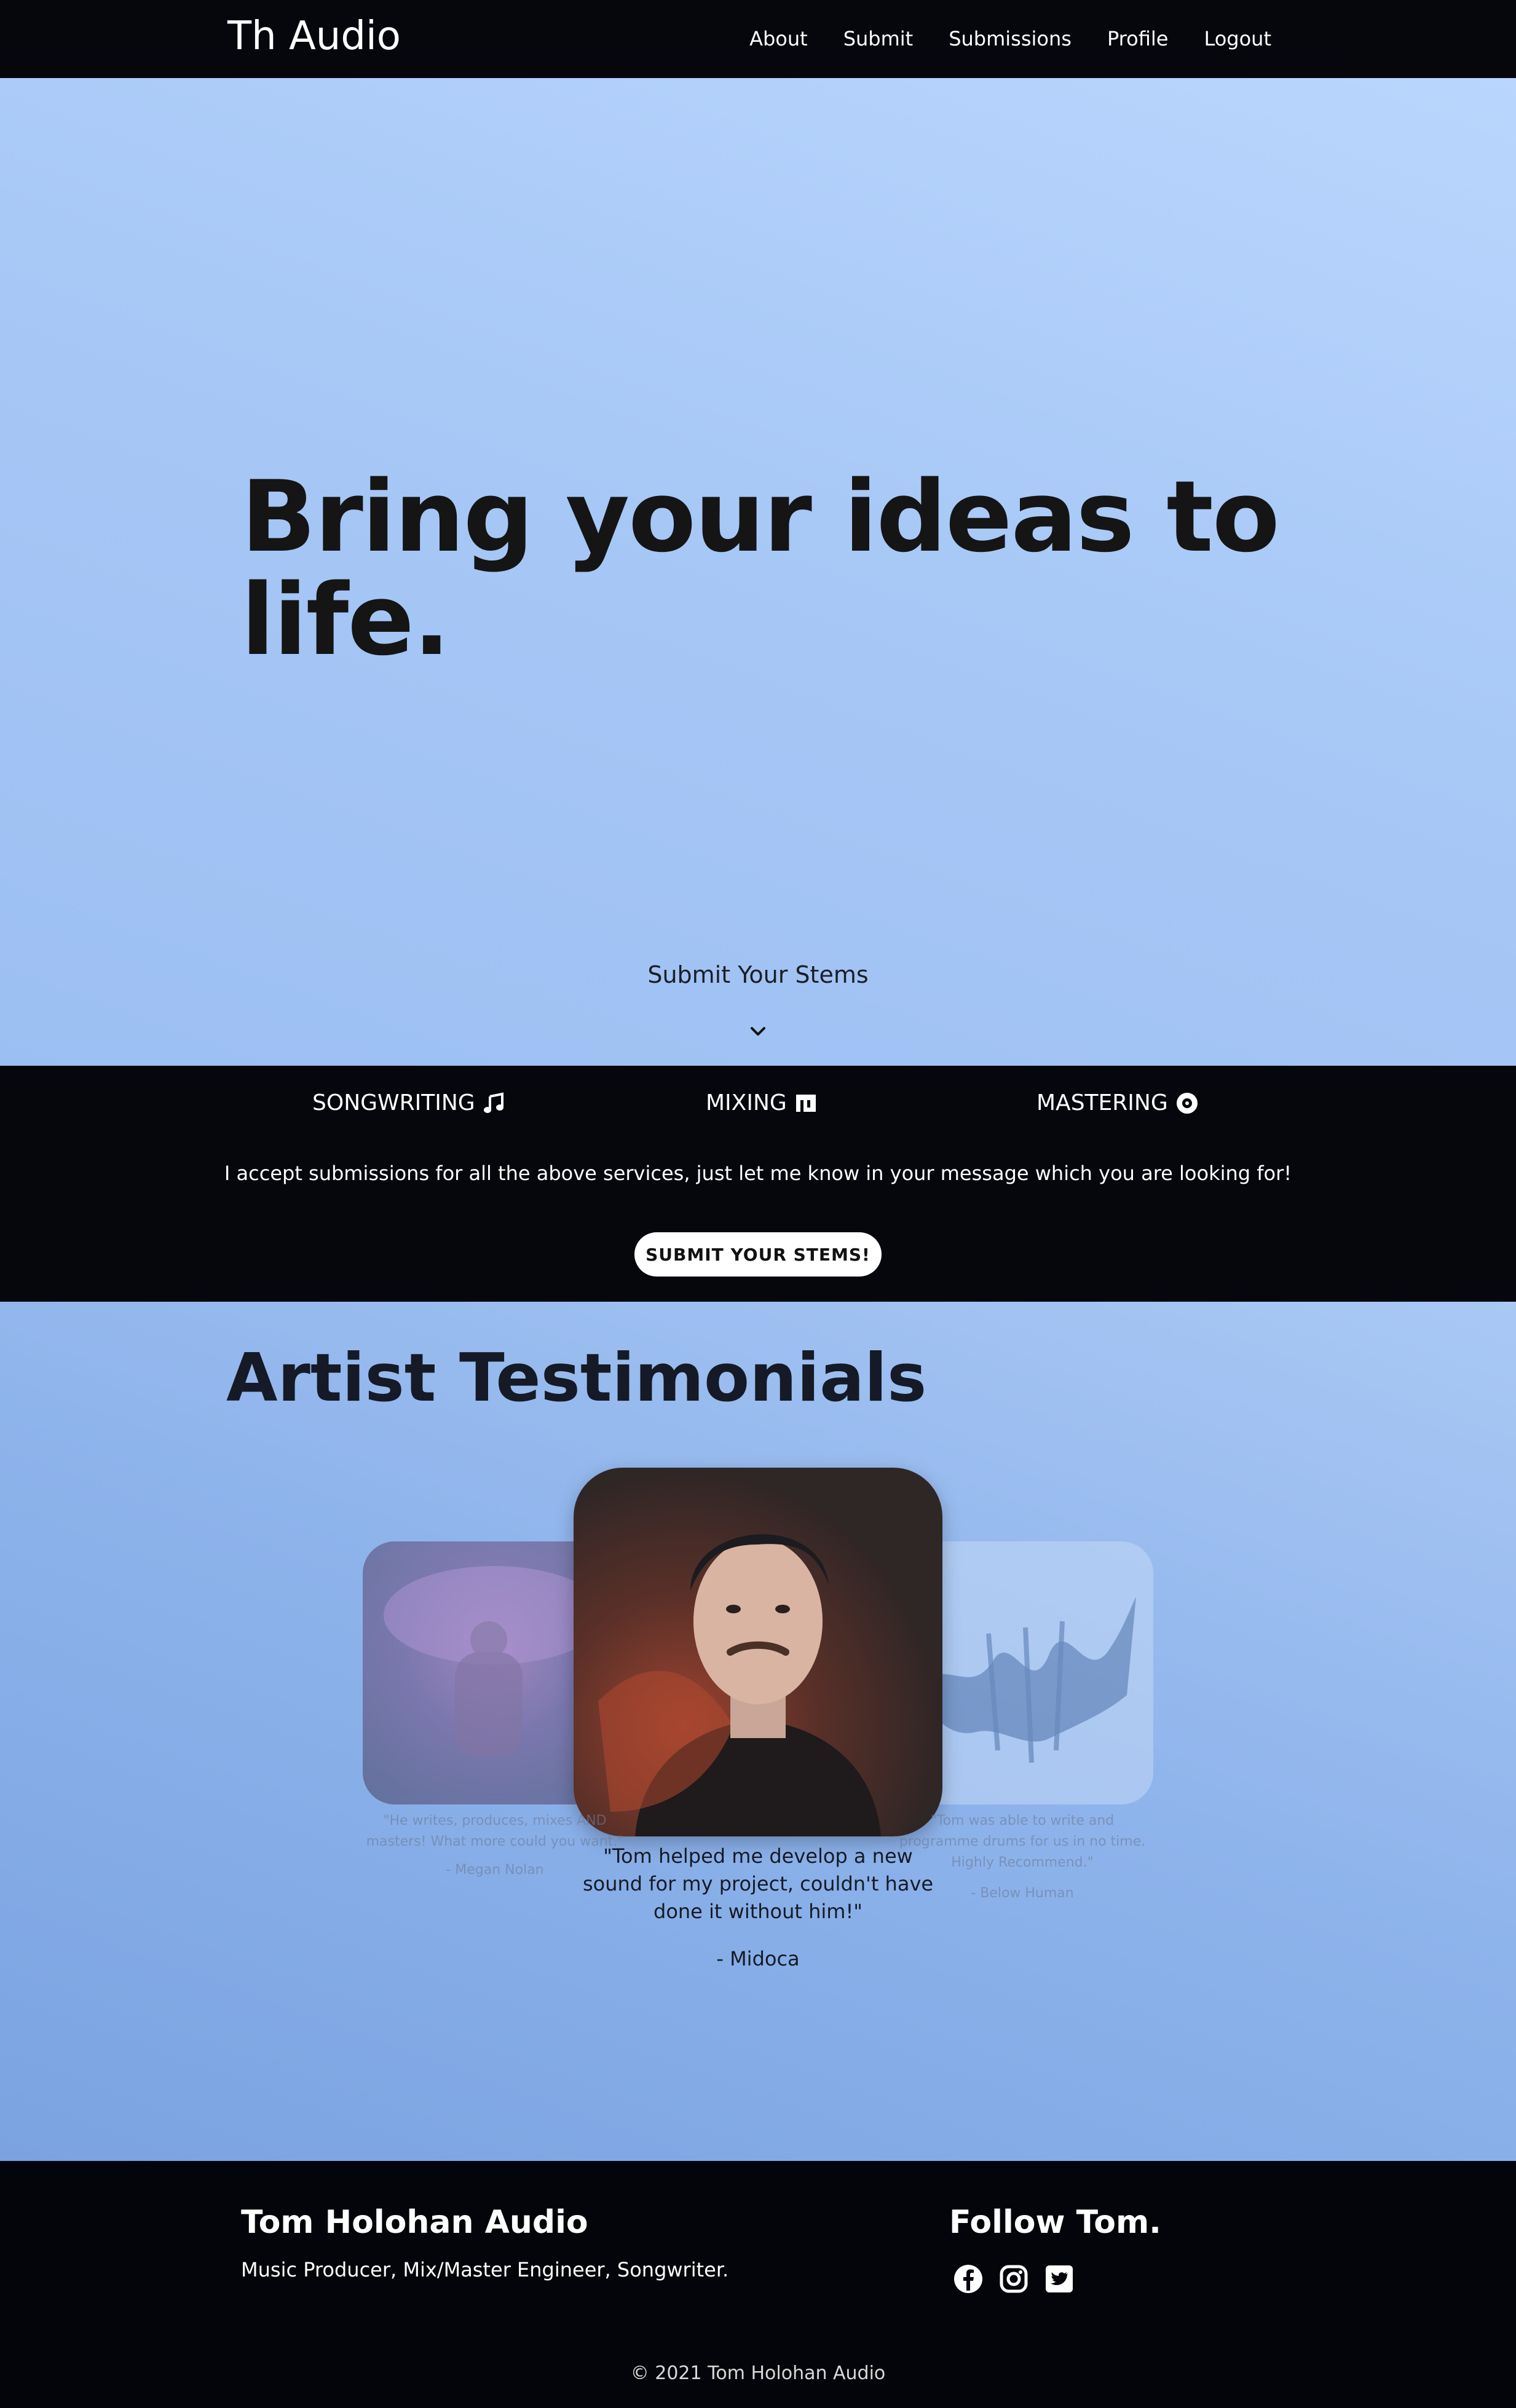 This screenshot has width=1516, height=2408. I want to click on nav-link-profile: Profile, so click(1138, 38).